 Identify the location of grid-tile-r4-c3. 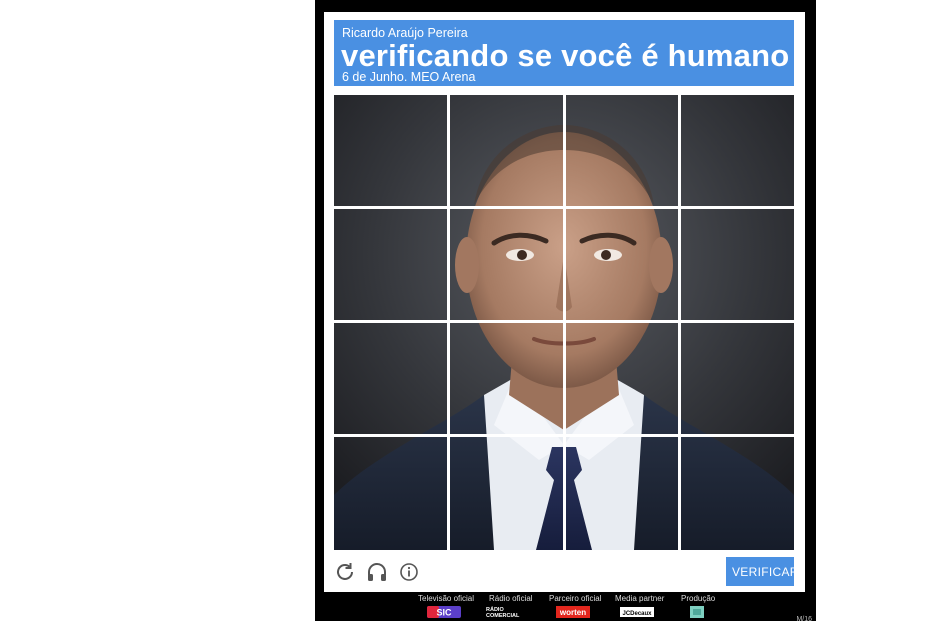
(622, 493).